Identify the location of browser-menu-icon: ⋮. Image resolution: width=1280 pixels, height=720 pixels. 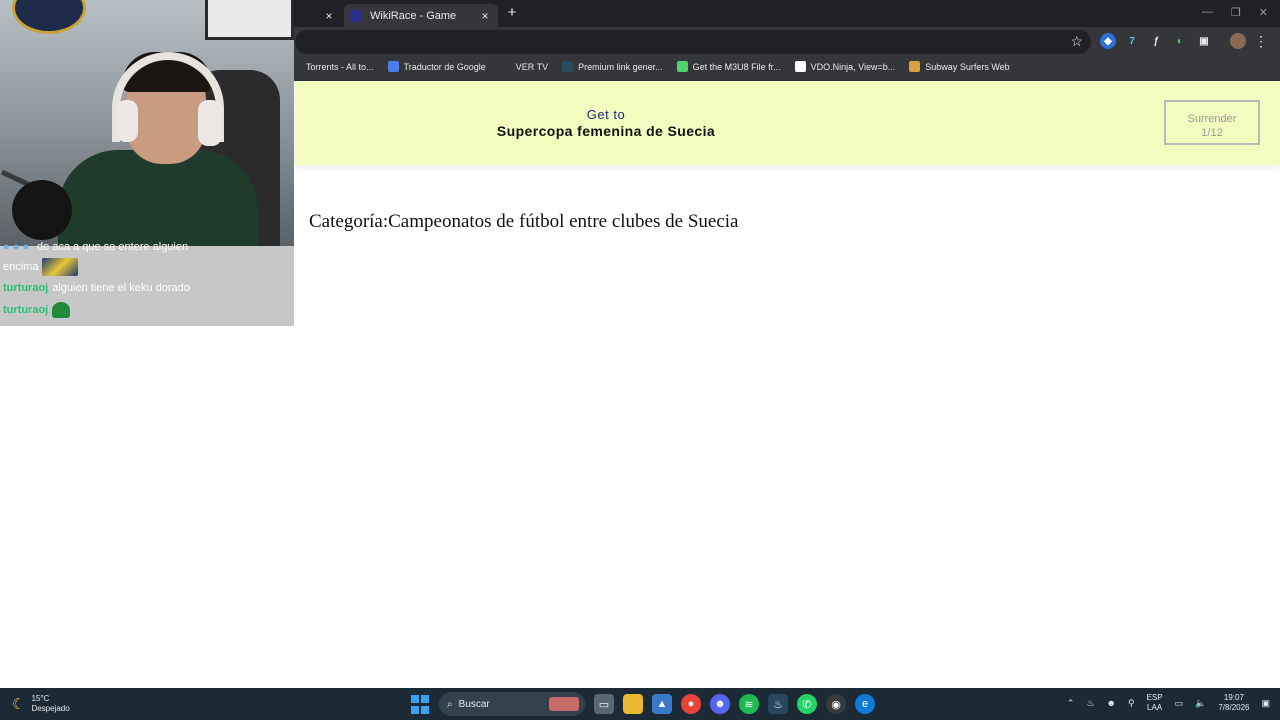
(1261, 41).